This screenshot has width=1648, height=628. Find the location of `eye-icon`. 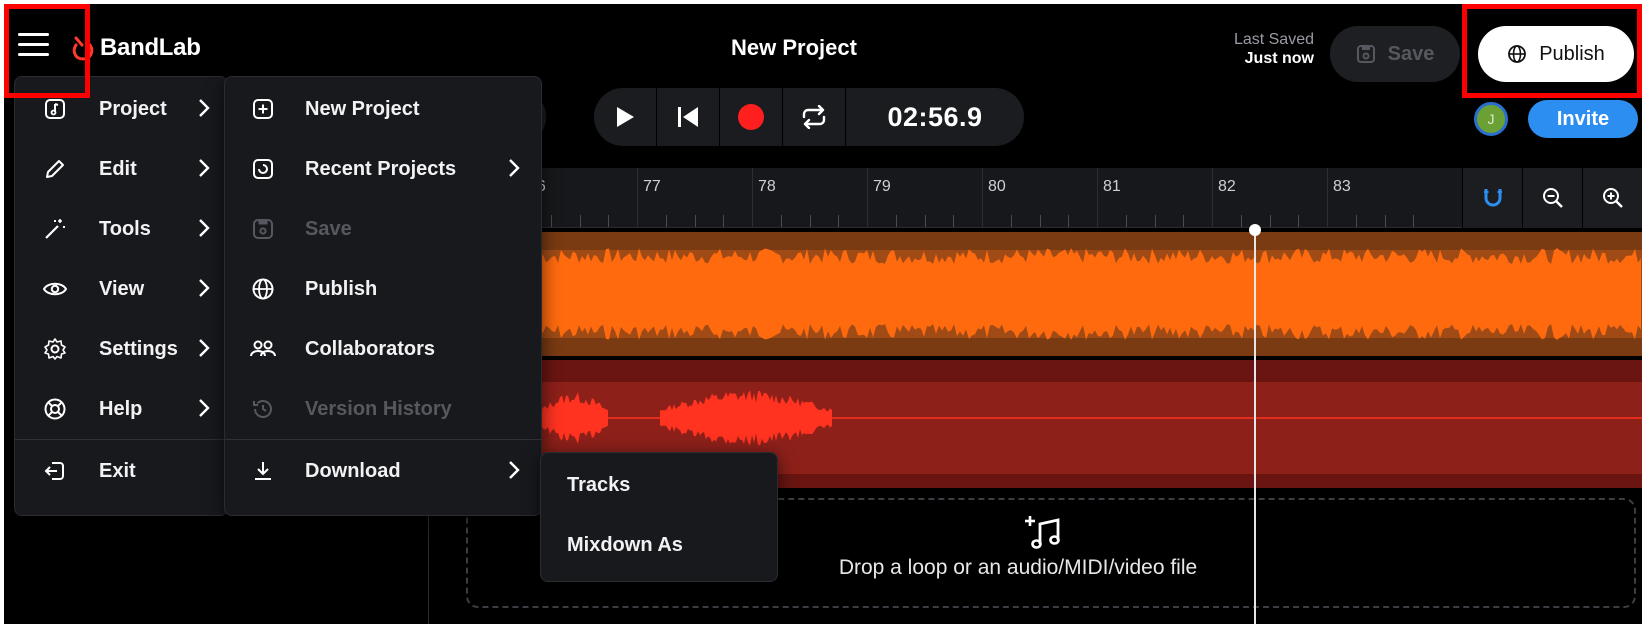

eye-icon is located at coordinates (55, 289).